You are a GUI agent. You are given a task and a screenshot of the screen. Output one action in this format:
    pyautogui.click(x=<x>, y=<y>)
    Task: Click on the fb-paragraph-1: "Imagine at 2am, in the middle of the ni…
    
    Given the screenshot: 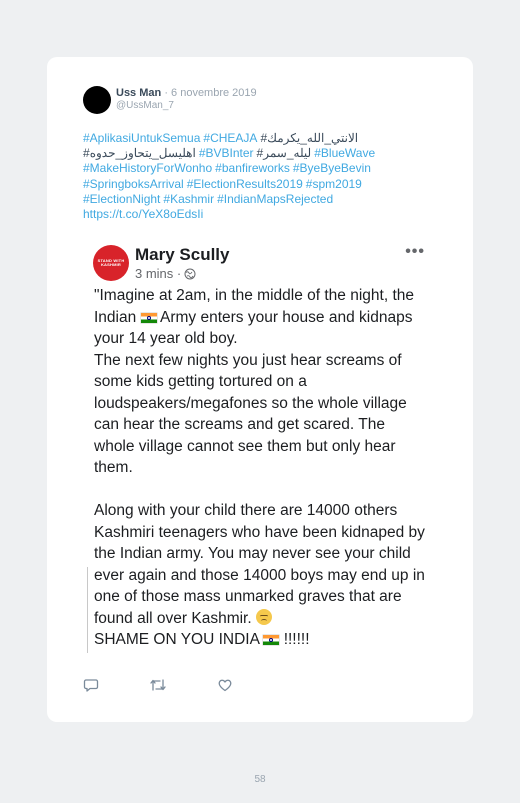 What is the action you would take?
    pyautogui.click(x=261, y=317)
    